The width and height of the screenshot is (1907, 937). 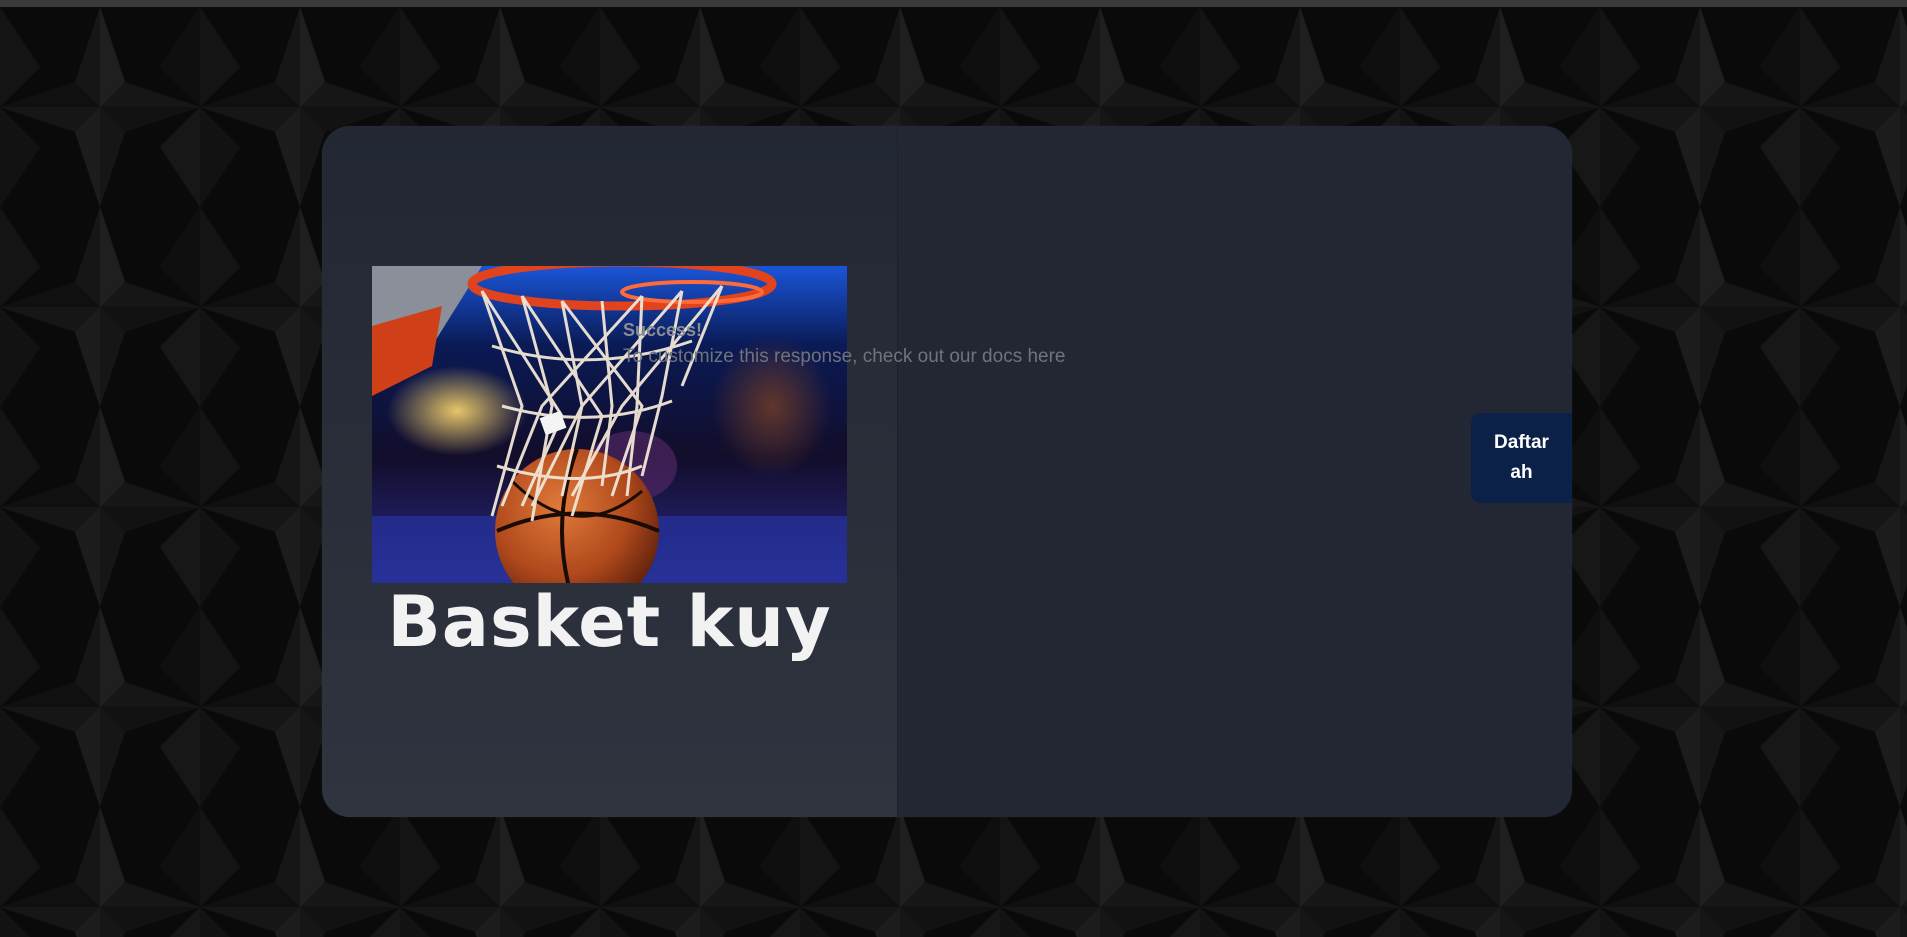 I want to click on daftar-button: Daftar ah, so click(x=1521, y=458).